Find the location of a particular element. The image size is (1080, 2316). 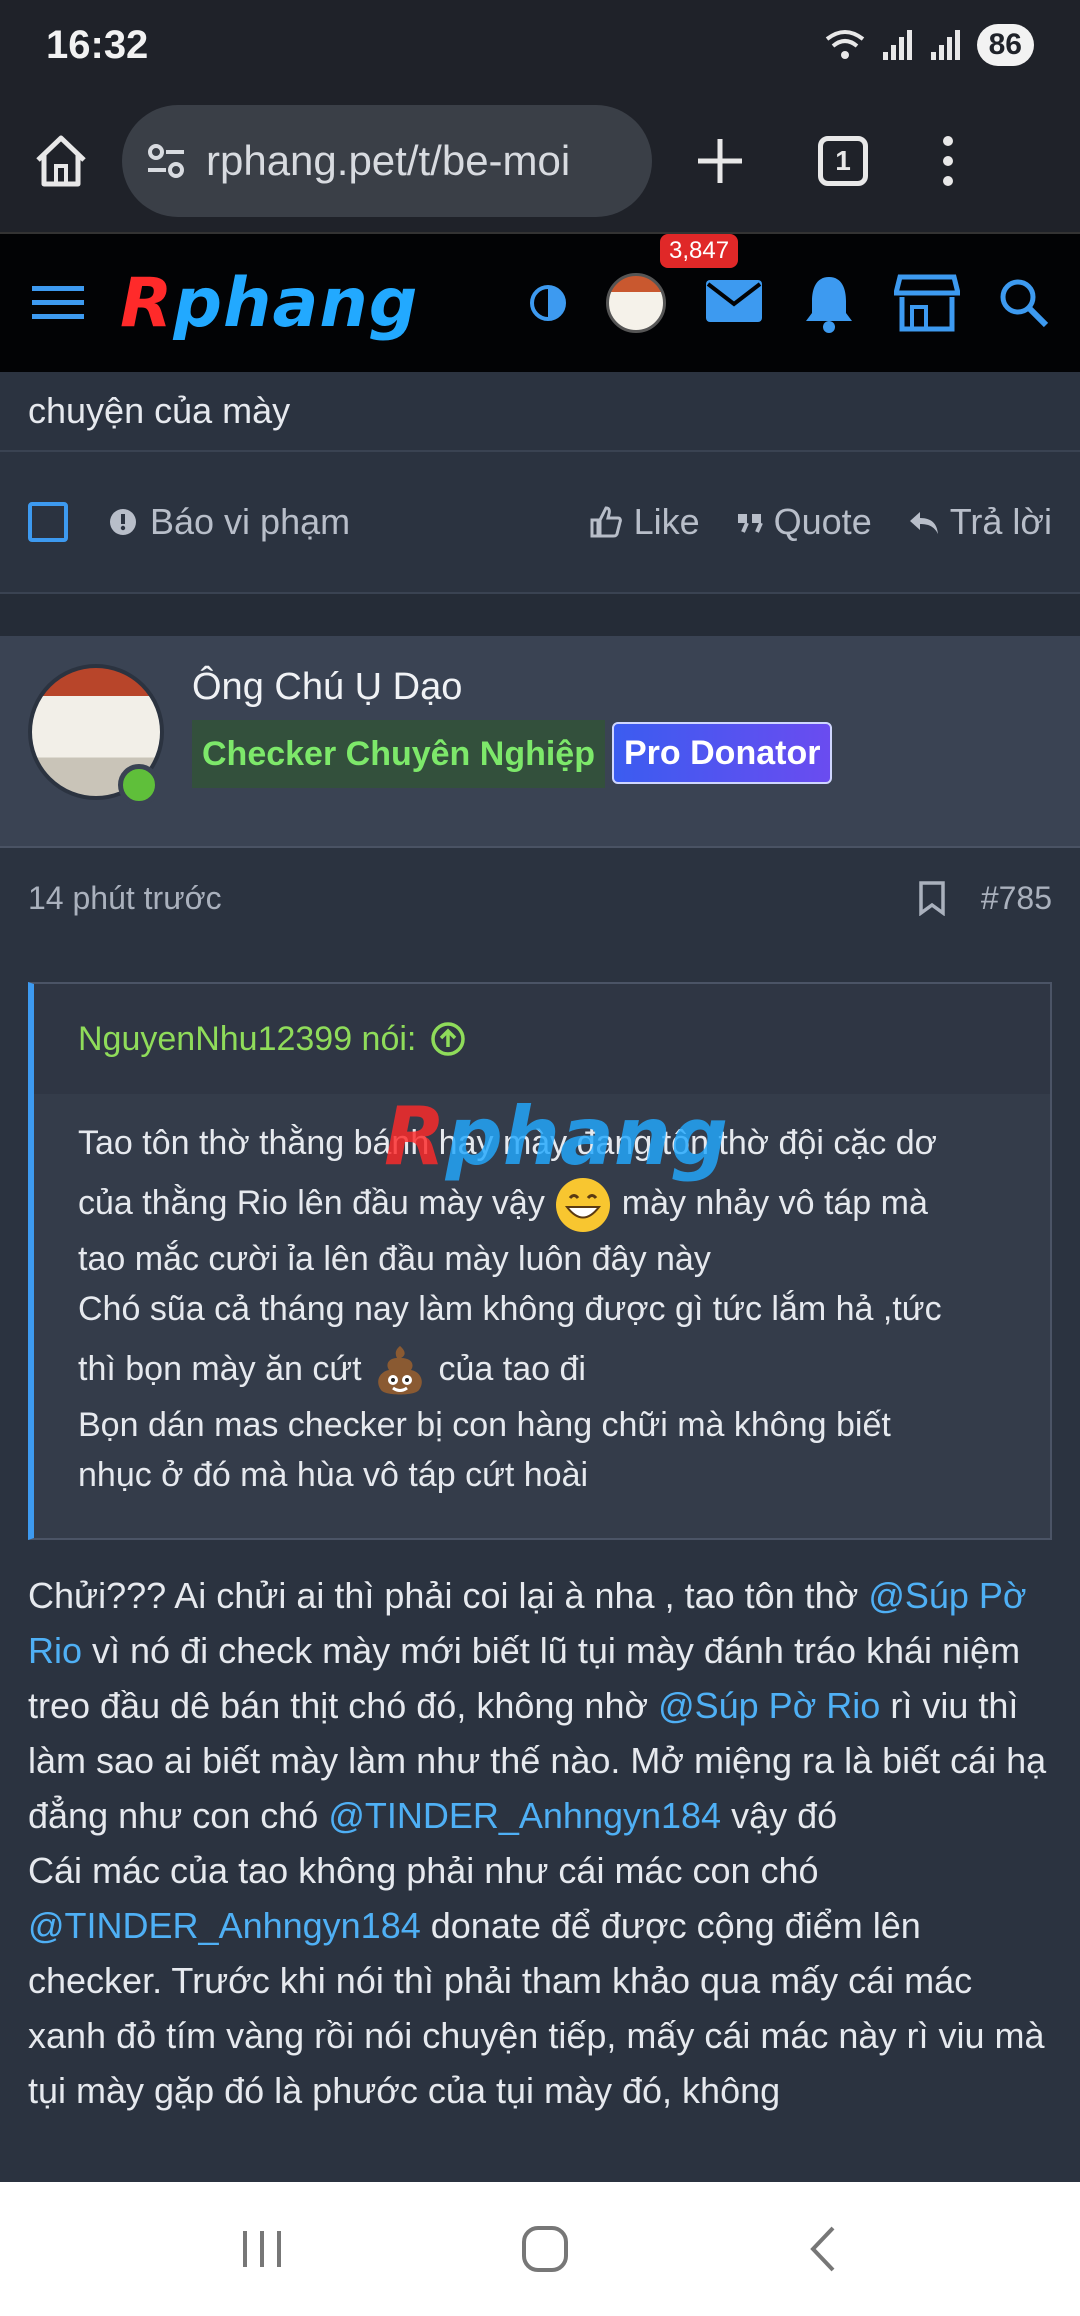

inbox-button: 3,847 is located at coordinates (712, 281).